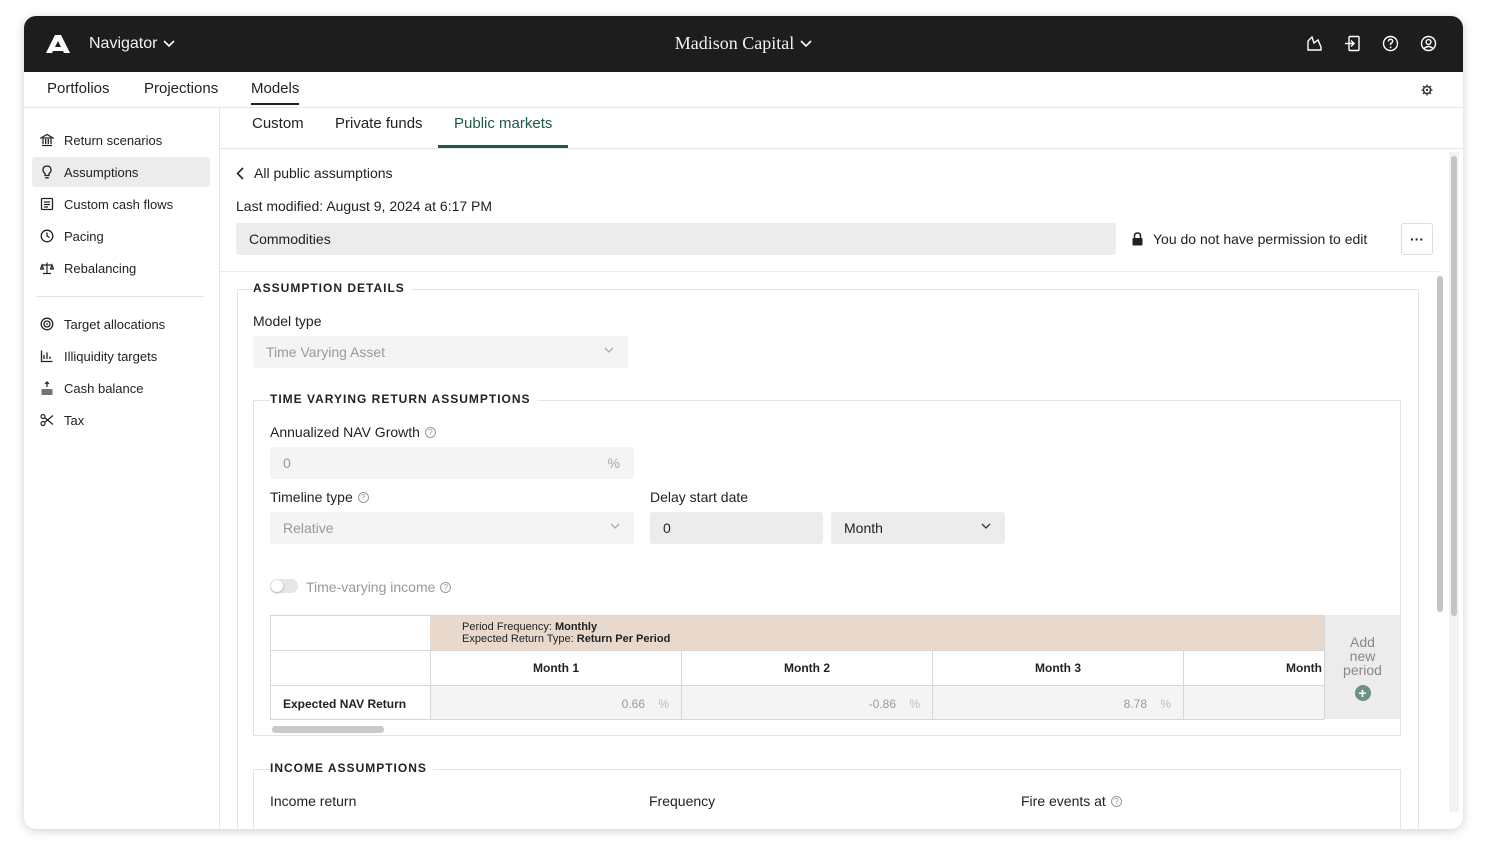 The width and height of the screenshot is (1487, 861). What do you see at coordinates (332, 288) in the screenshot?
I see `assumption-details-legend: ASSUMPTION DETAILS` at bounding box center [332, 288].